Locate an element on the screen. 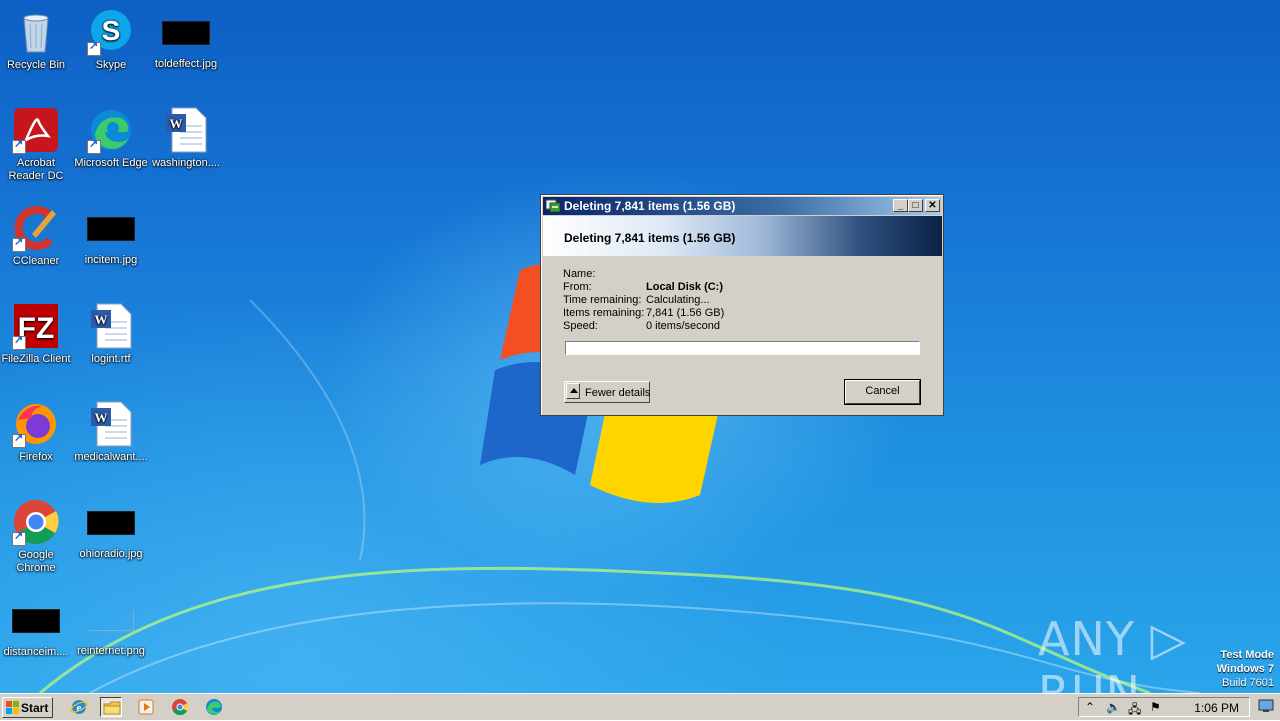 This screenshot has height=721, width=1280. taskbar-media-player is located at coordinates (146, 707).